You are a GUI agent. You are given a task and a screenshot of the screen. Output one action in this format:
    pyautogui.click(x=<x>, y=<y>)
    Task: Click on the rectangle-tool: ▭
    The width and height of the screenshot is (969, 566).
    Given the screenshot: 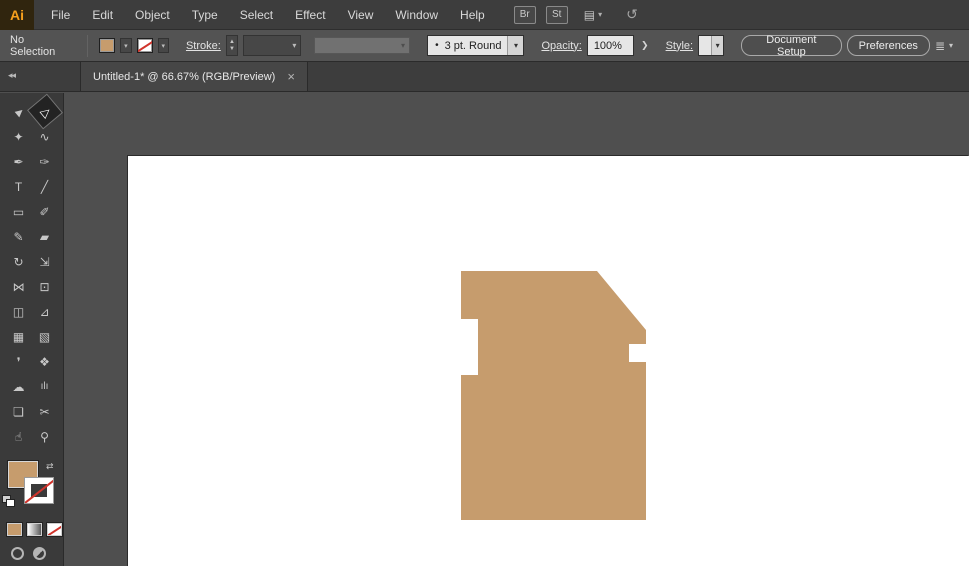 What is the action you would take?
    pyautogui.click(x=19, y=211)
    